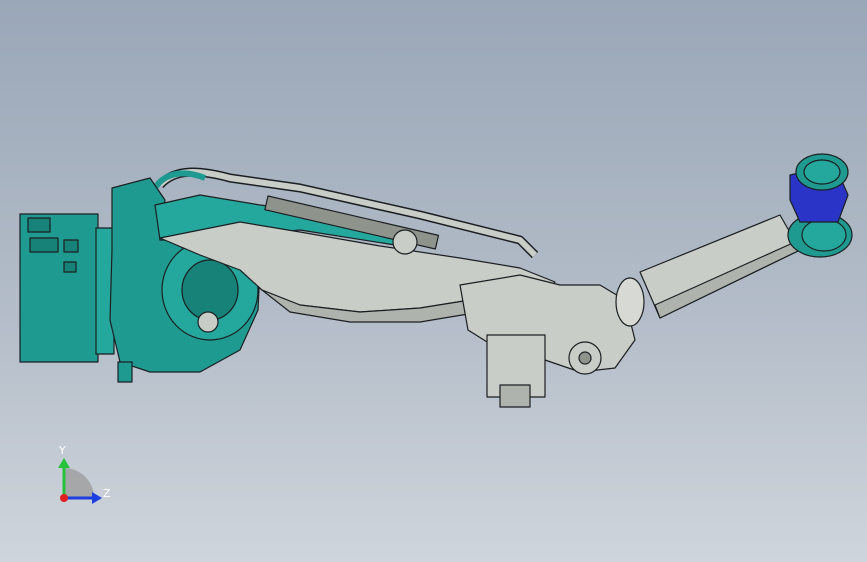 This screenshot has height=562, width=867. I want to click on shoulder-bolt, so click(208, 322).